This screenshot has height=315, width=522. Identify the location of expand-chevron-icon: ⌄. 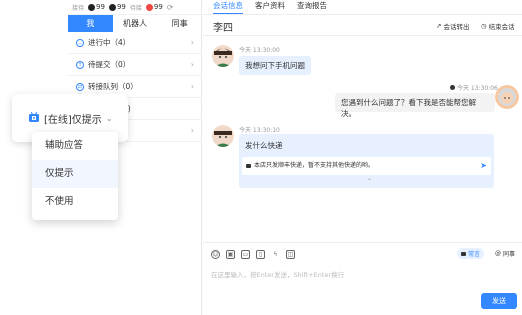
(369, 178).